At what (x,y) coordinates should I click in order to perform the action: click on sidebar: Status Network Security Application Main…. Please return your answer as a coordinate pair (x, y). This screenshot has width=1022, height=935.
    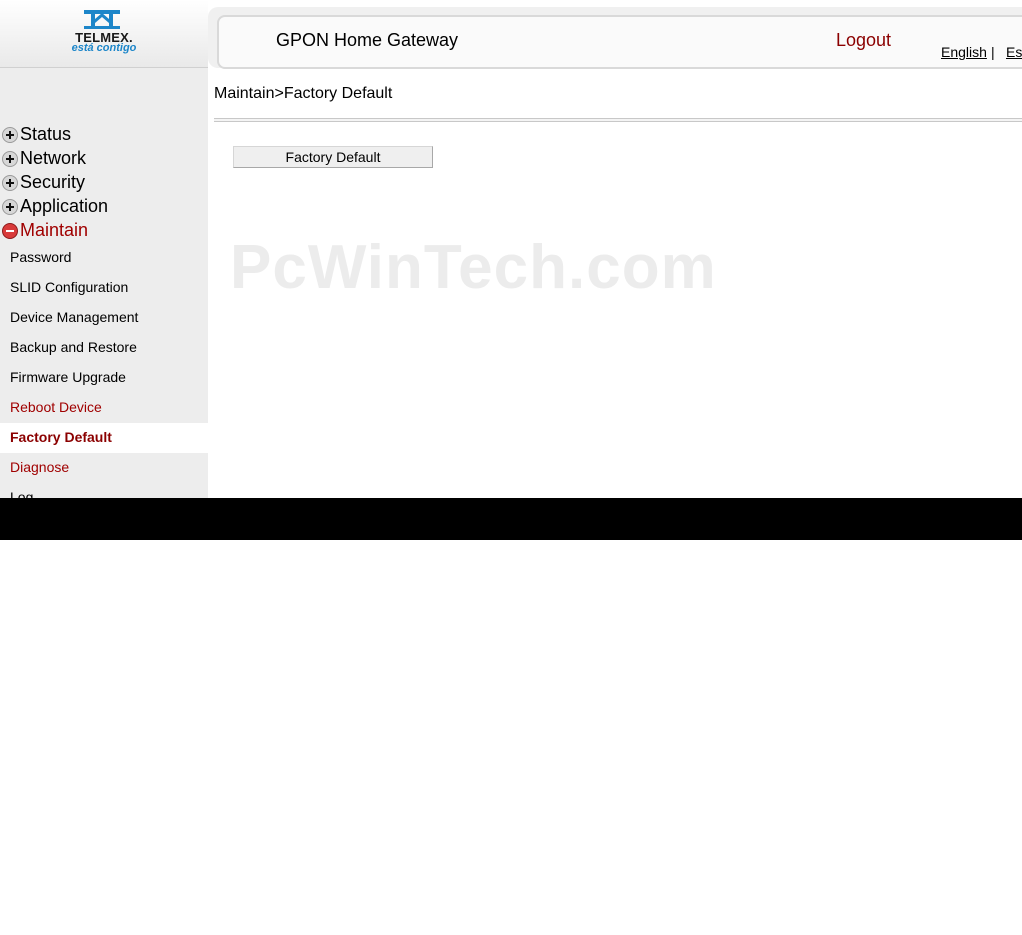
    Looking at the image, I should click on (104, 283).